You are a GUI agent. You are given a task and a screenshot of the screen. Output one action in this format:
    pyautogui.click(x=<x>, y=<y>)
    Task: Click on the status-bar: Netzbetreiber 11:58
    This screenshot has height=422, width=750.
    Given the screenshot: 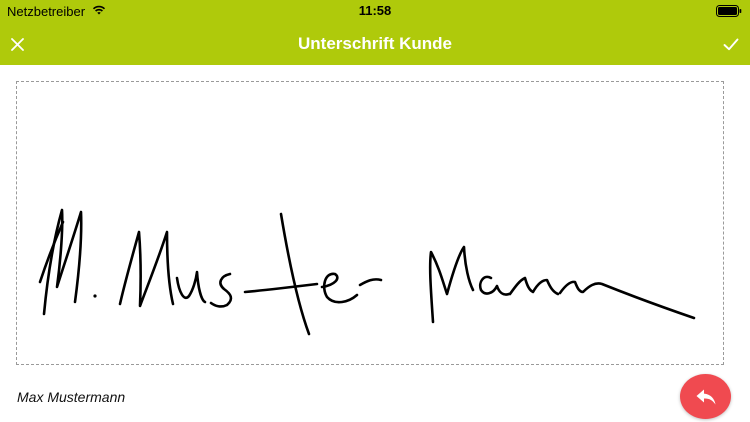 What is the action you would take?
    pyautogui.click(x=375, y=11)
    